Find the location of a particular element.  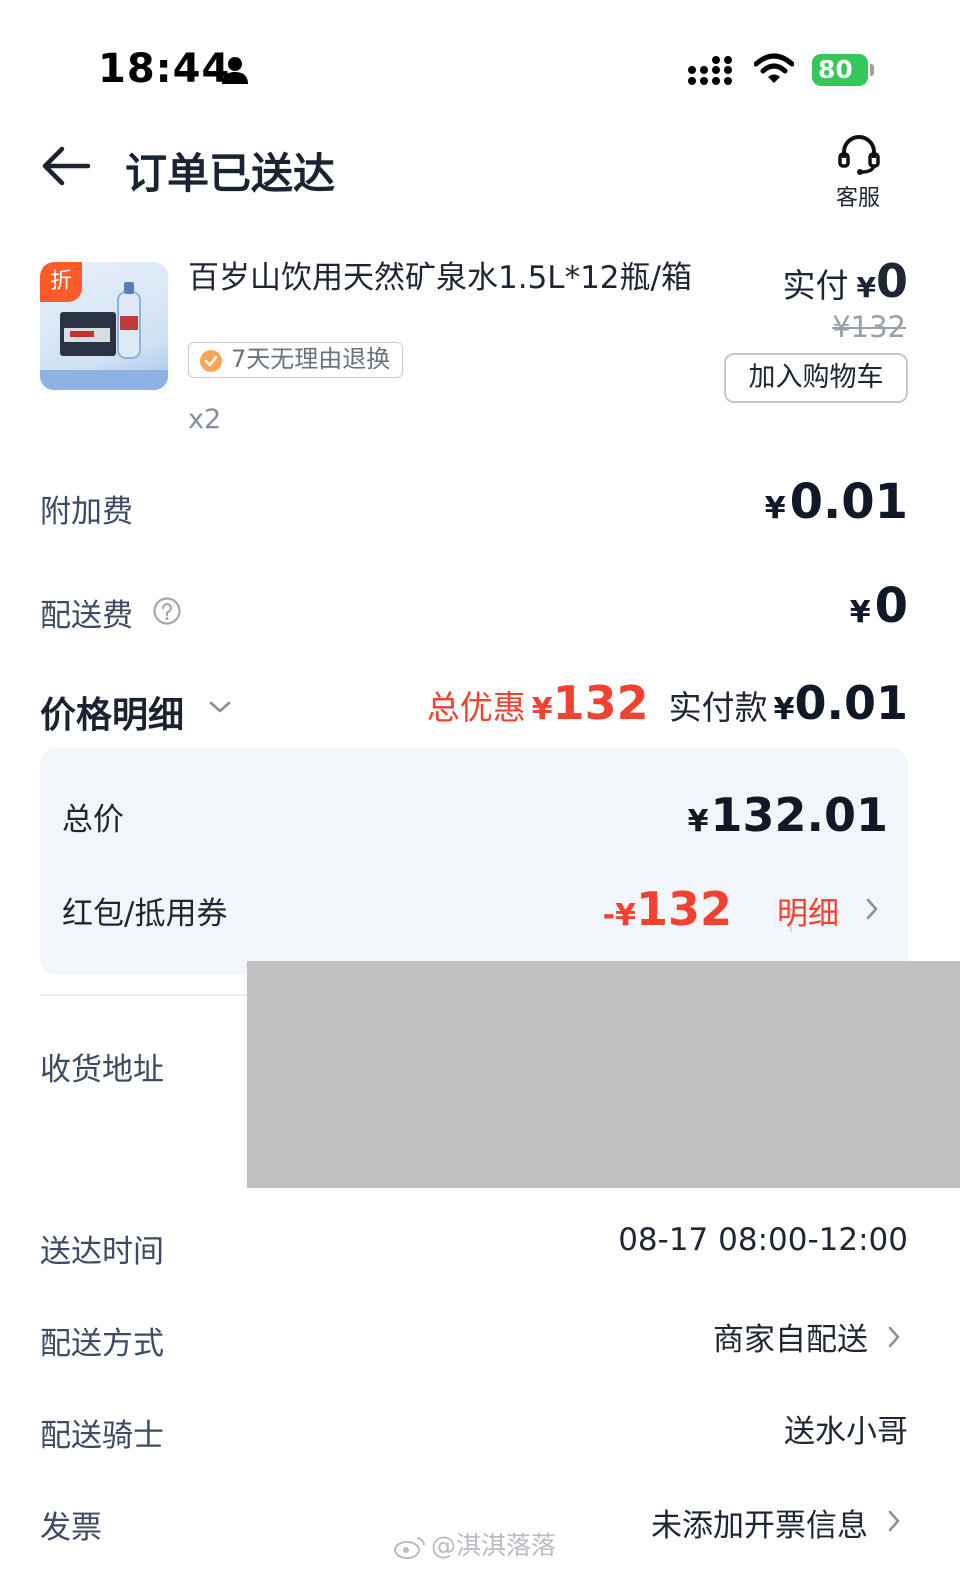

paid-amount: 0 is located at coordinates (891, 281).